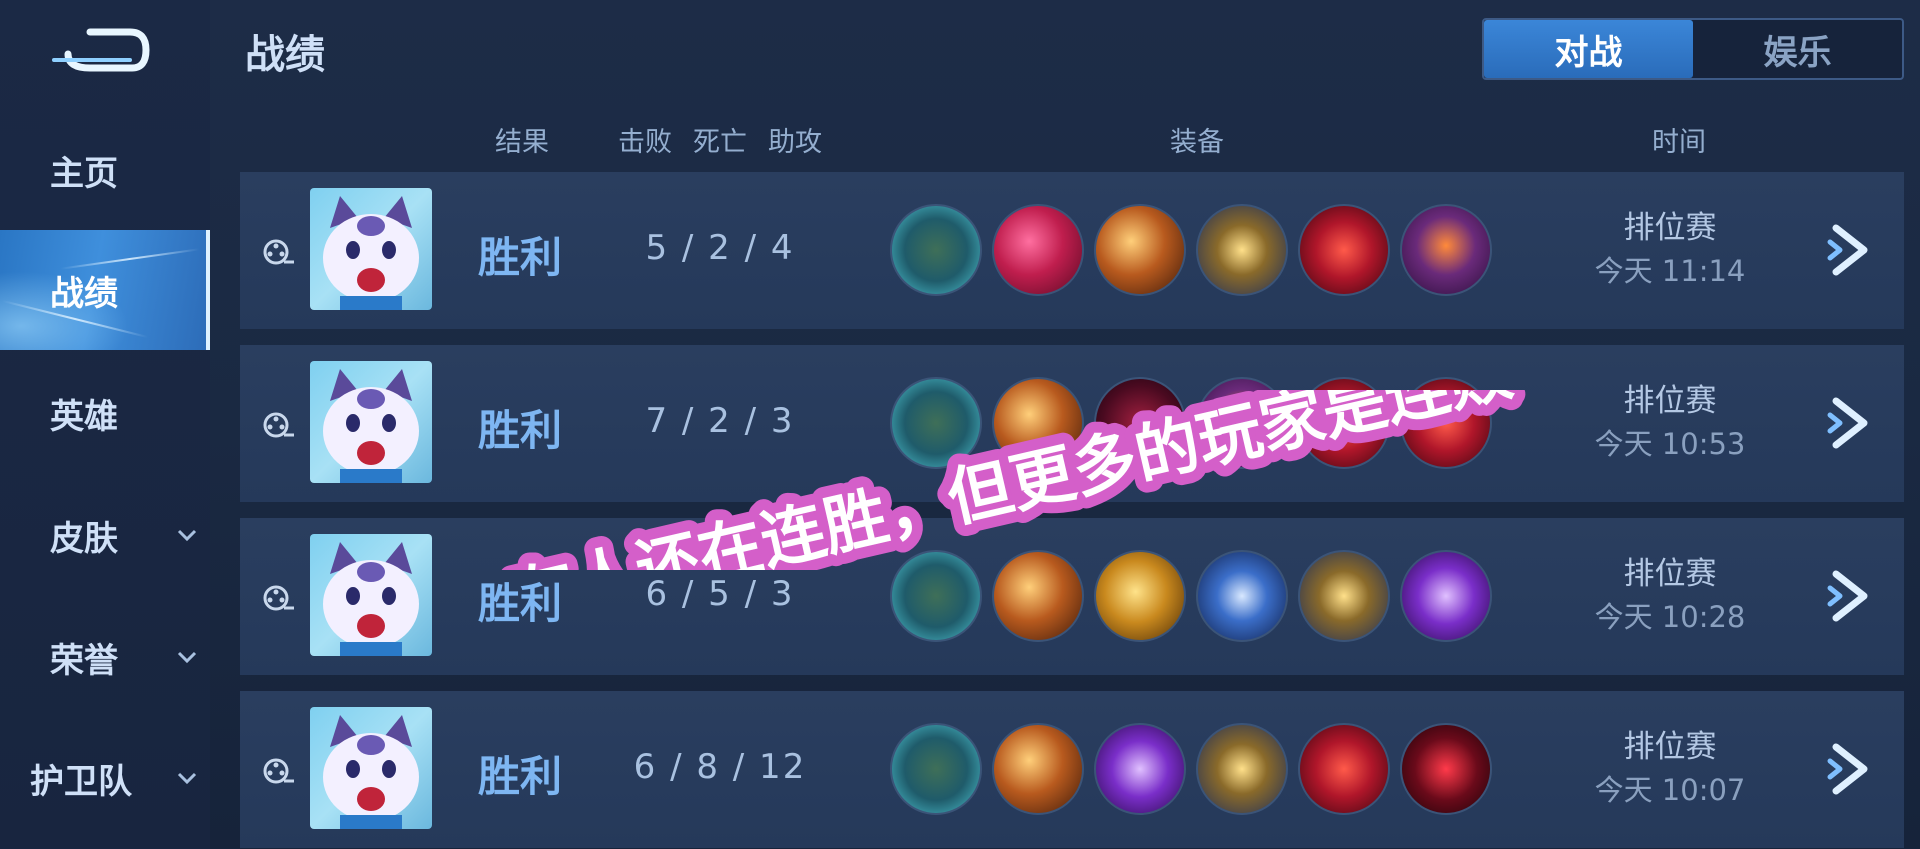  What do you see at coordinates (1670, 271) in the screenshot?
I see `match-time: 今天 11:14` at bounding box center [1670, 271].